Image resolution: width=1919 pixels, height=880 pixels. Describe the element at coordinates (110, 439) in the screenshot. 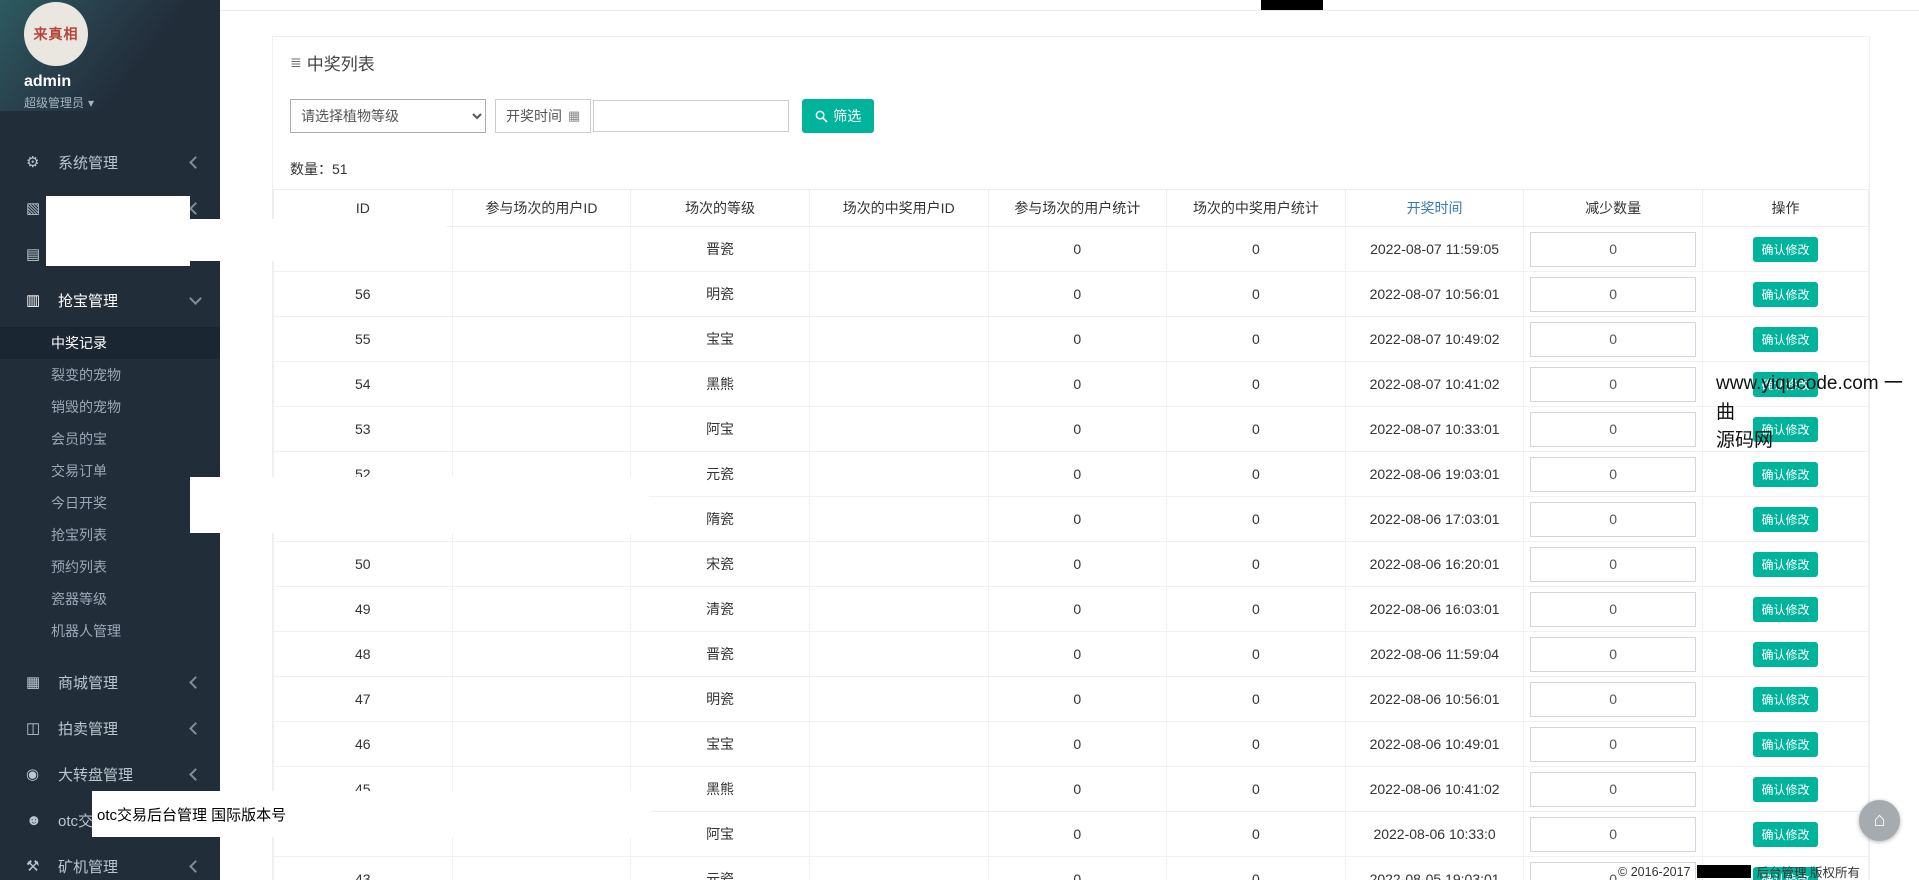

I see `sidebar-subitem: 会员的宝` at that location.